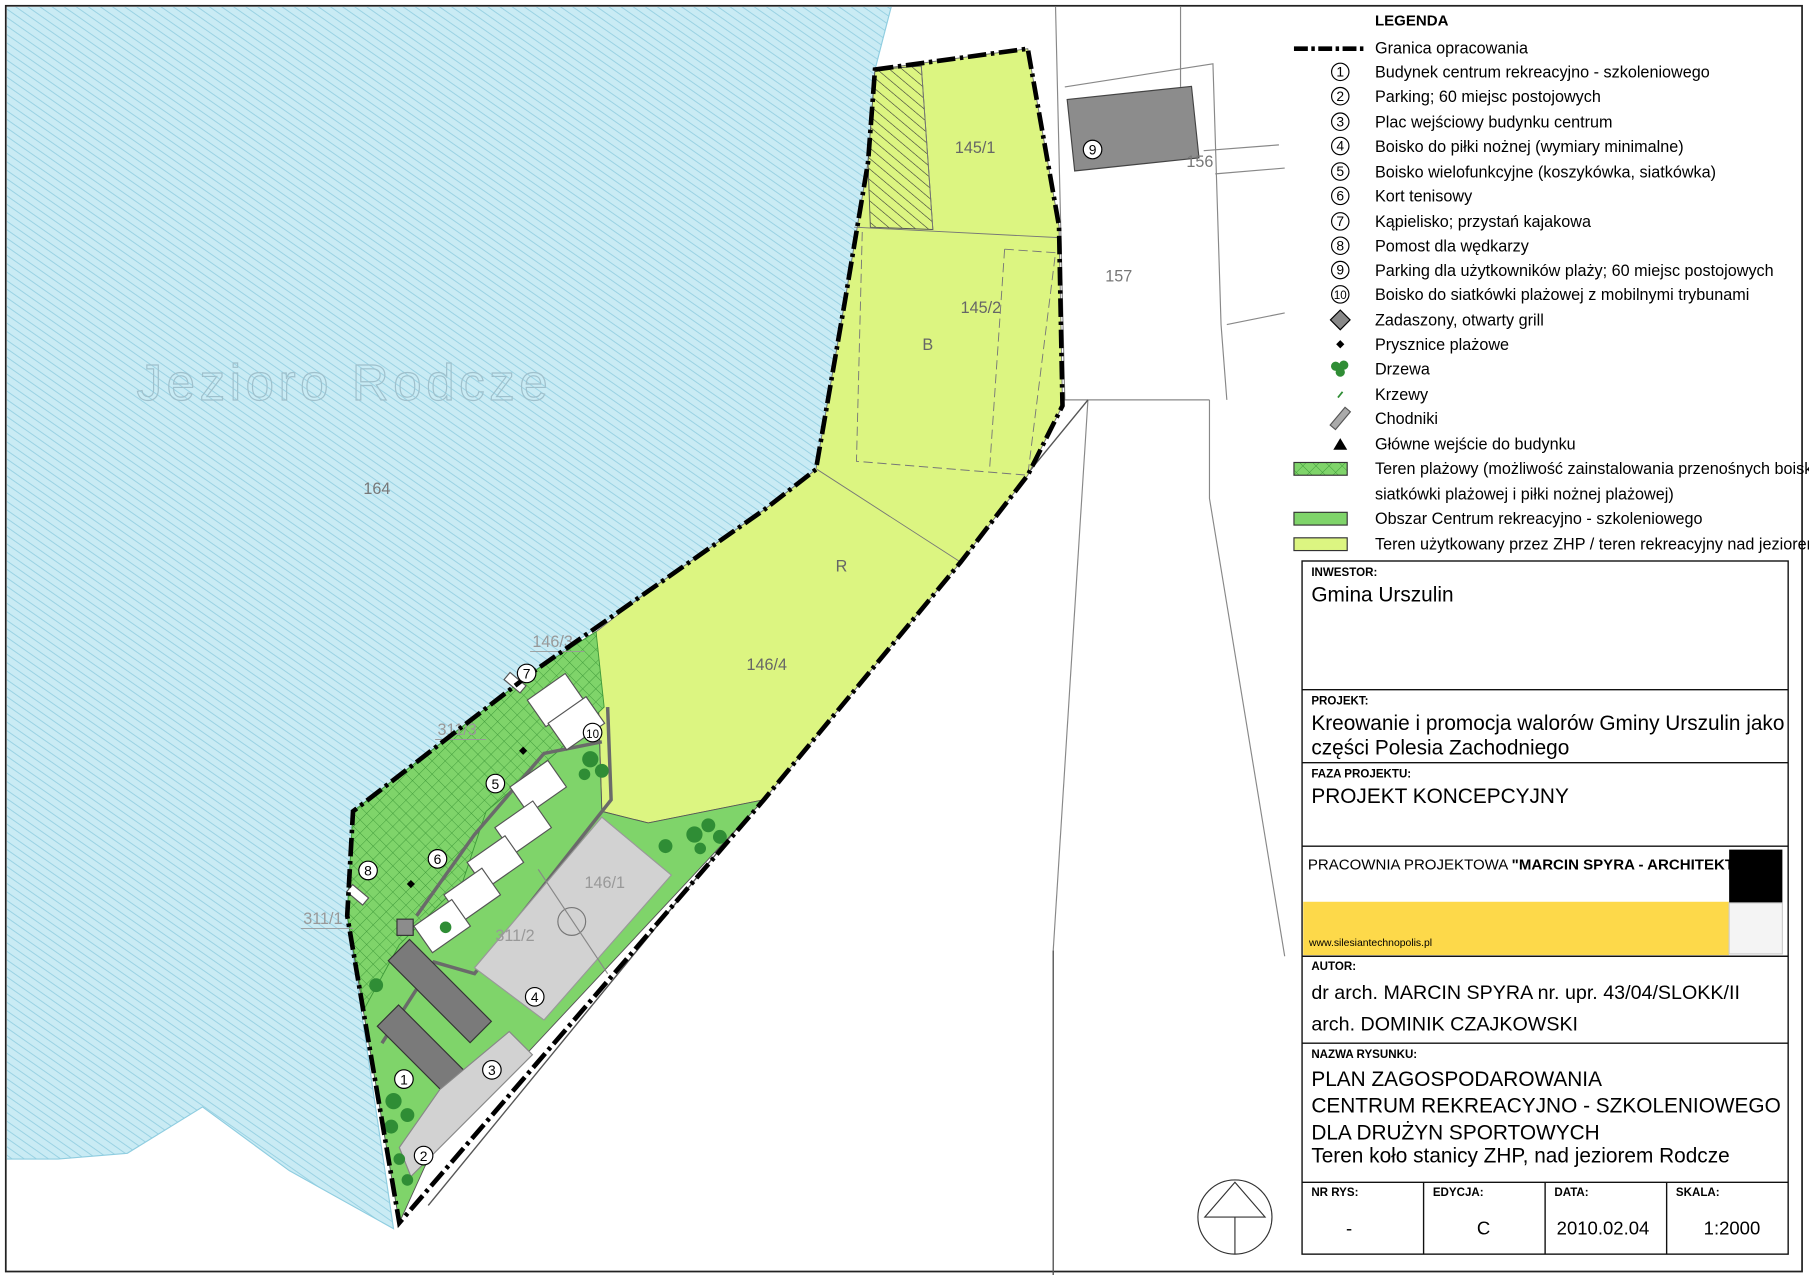 The width and height of the screenshot is (1809, 1275). Describe the element at coordinates (1349, 1227) in the screenshot. I see `nr-value: -` at that location.